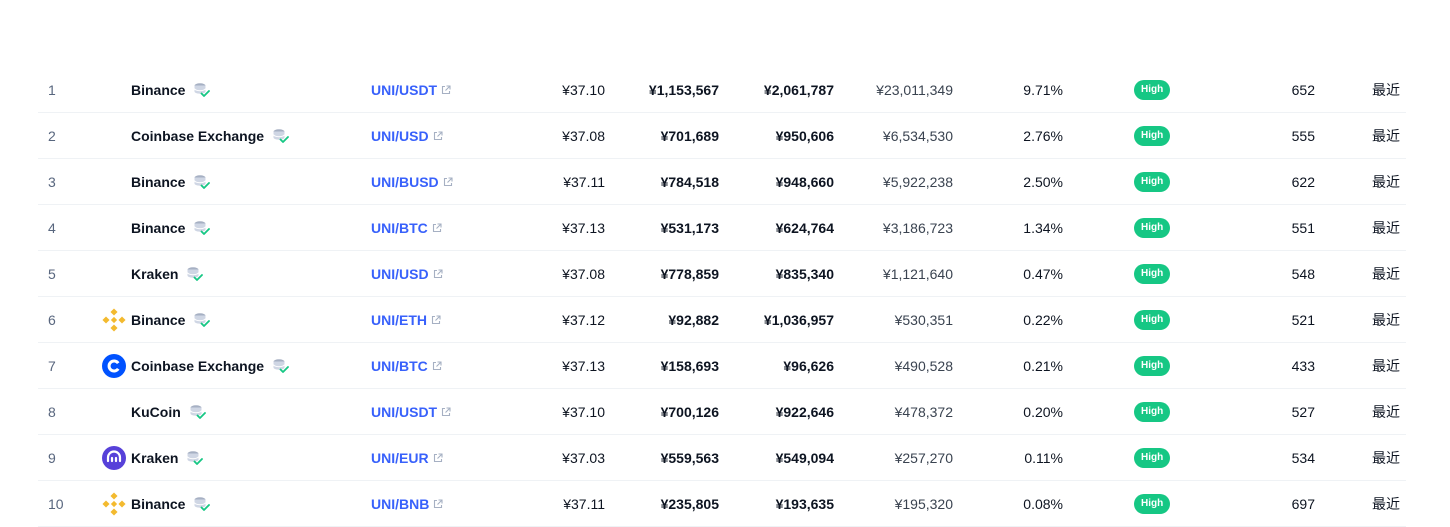 This screenshot has height=527, width=1450. Describe the element at coordinates (400, 458) in the screenshot. I see `pair-link: UNI/EUR` at that location.